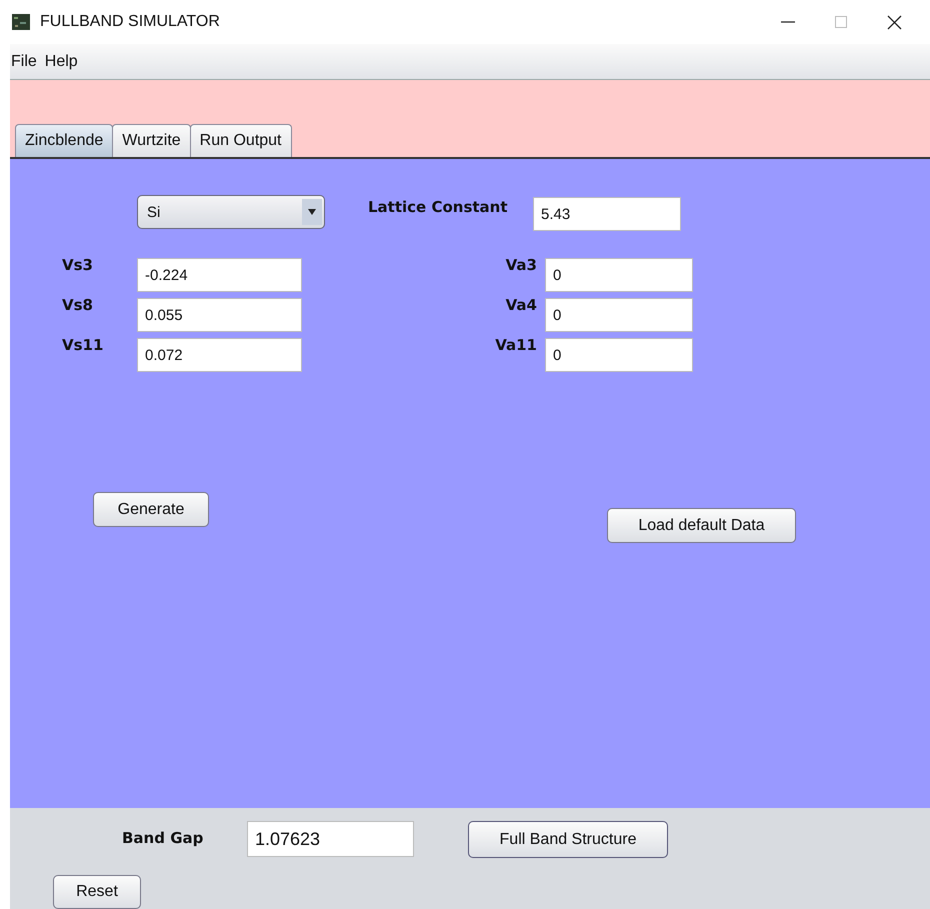 The image size is (930, 909). I want to click on output-field: 1.07623, so click(330, 839).